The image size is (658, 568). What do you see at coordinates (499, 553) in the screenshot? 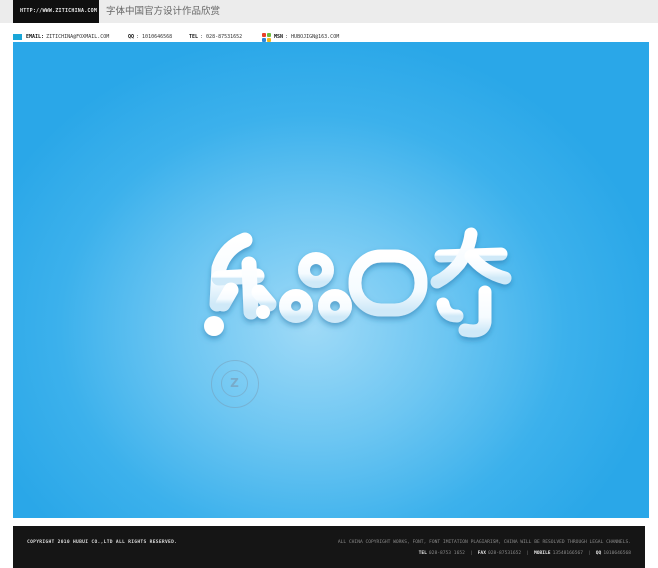
I see `footer-fax: FAX 028-87531652` at bounding box center [499, 553].